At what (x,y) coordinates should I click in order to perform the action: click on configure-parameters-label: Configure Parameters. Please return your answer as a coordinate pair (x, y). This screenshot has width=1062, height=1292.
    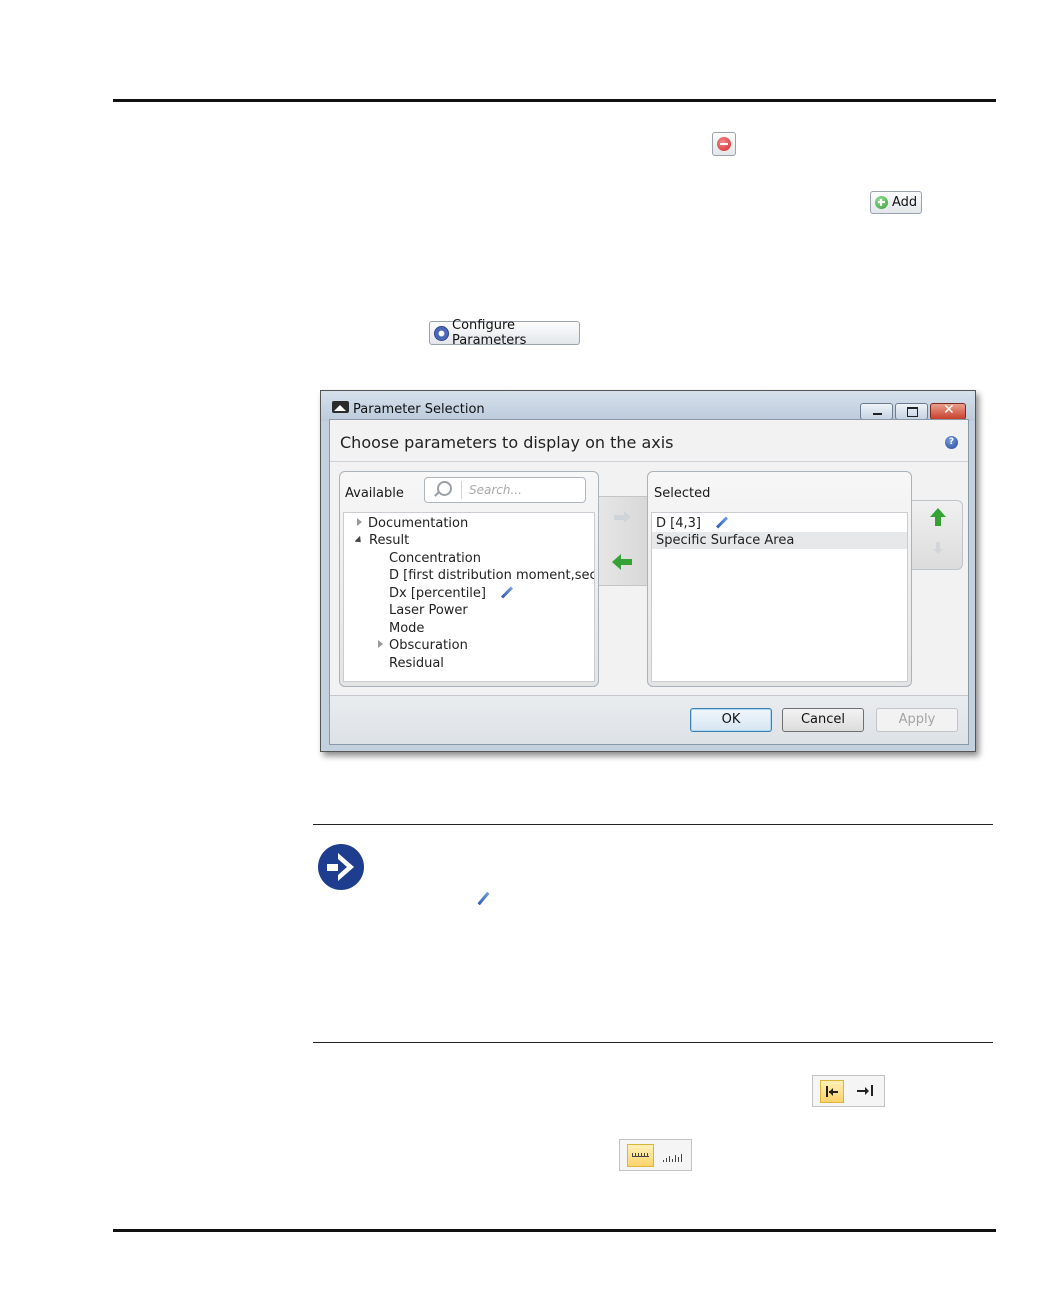
    Looking at the image, I should click on (489, 333).